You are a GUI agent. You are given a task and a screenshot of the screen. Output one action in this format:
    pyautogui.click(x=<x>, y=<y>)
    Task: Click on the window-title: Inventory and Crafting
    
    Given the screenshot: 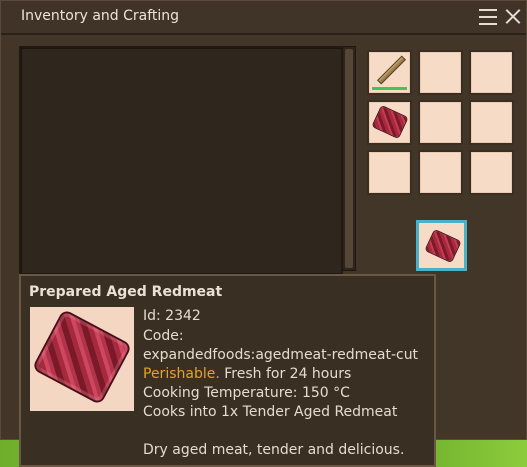 What is the action you would take?
    pyautogui.click(x=100, y=16)
    